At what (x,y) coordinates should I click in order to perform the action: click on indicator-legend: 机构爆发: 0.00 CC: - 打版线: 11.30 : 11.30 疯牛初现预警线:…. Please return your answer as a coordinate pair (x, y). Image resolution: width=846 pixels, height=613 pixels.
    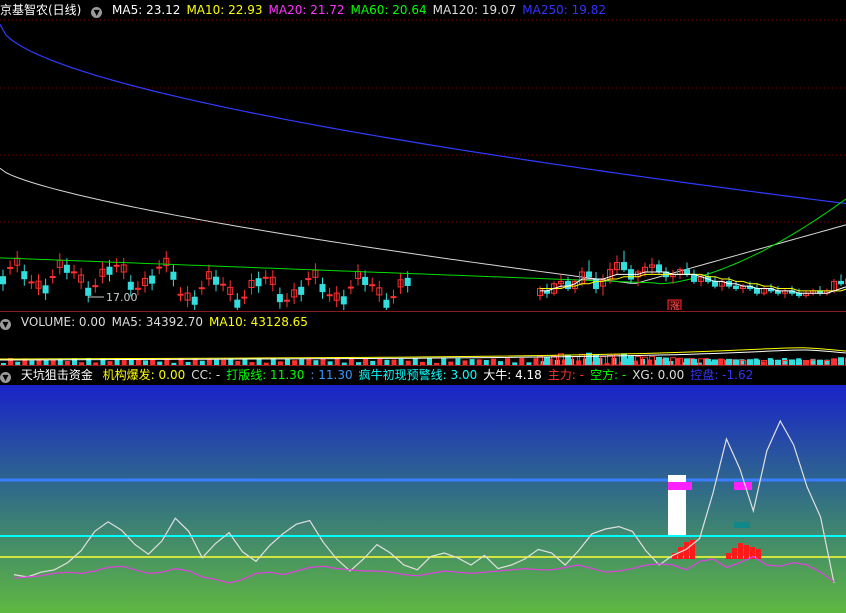
    Looking at the image, I should click on (431, 375).